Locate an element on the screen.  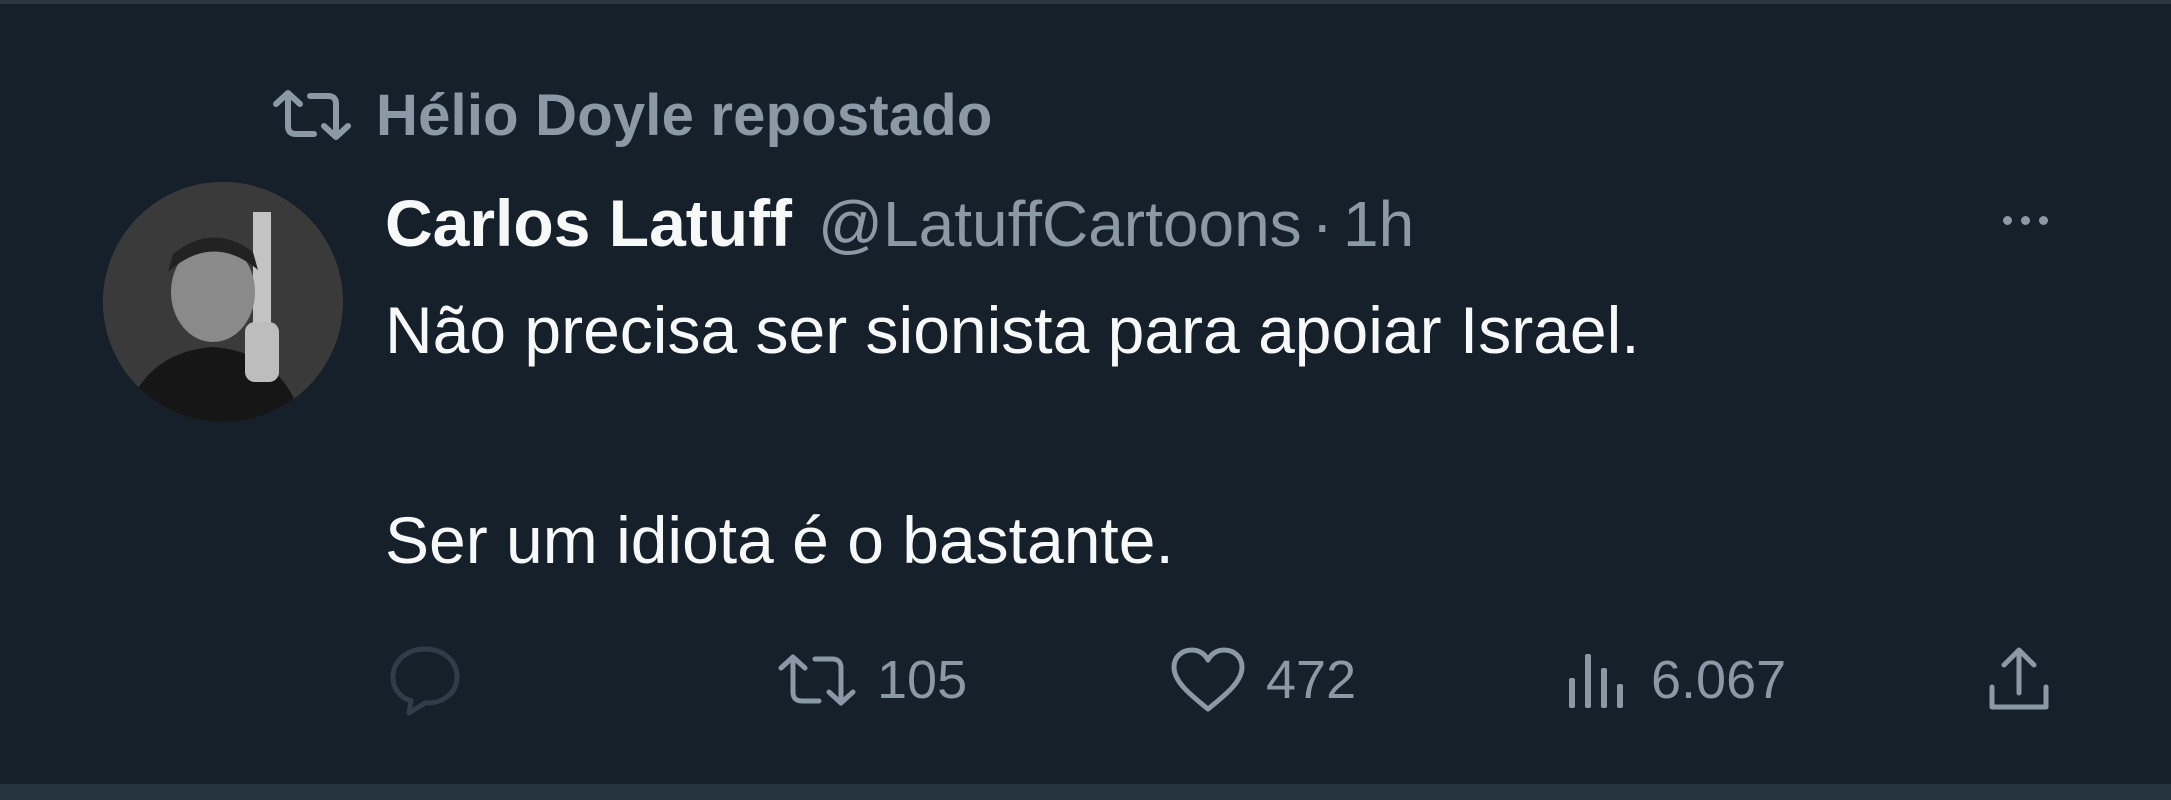
reply-icon is located at coordinates (425, 680).